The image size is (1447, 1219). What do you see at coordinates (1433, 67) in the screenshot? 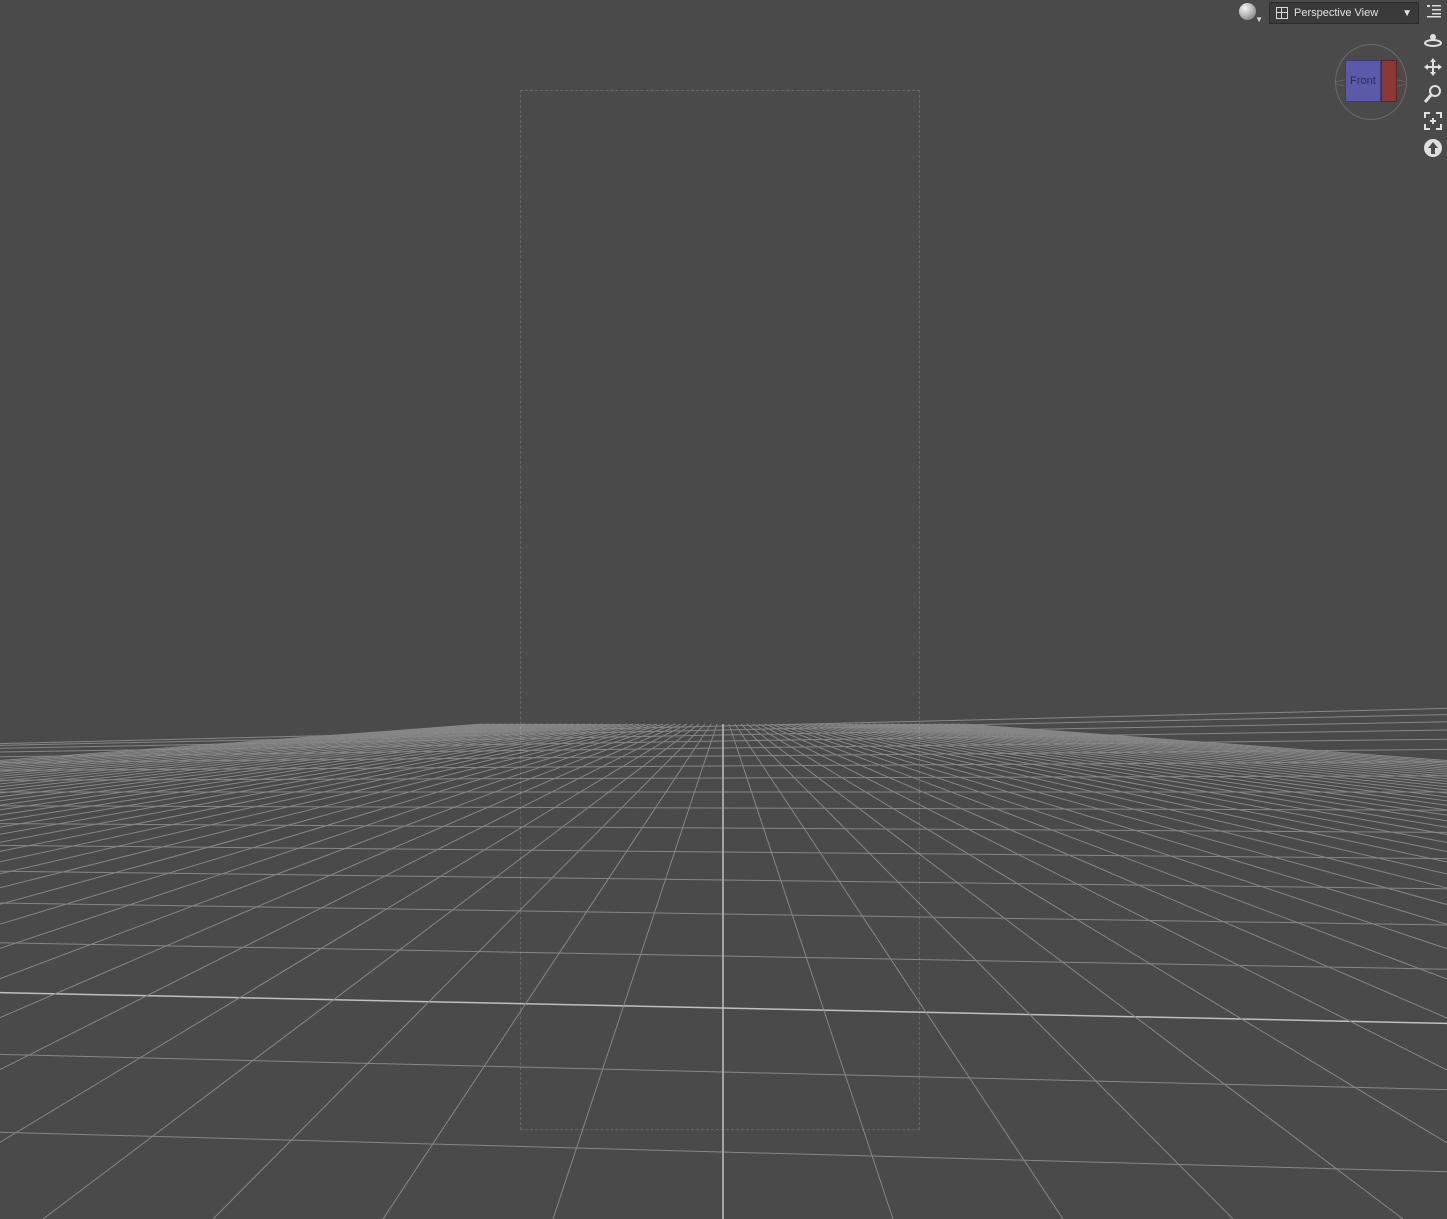
I see `pan-icon` at bounding box center [1433, 67].